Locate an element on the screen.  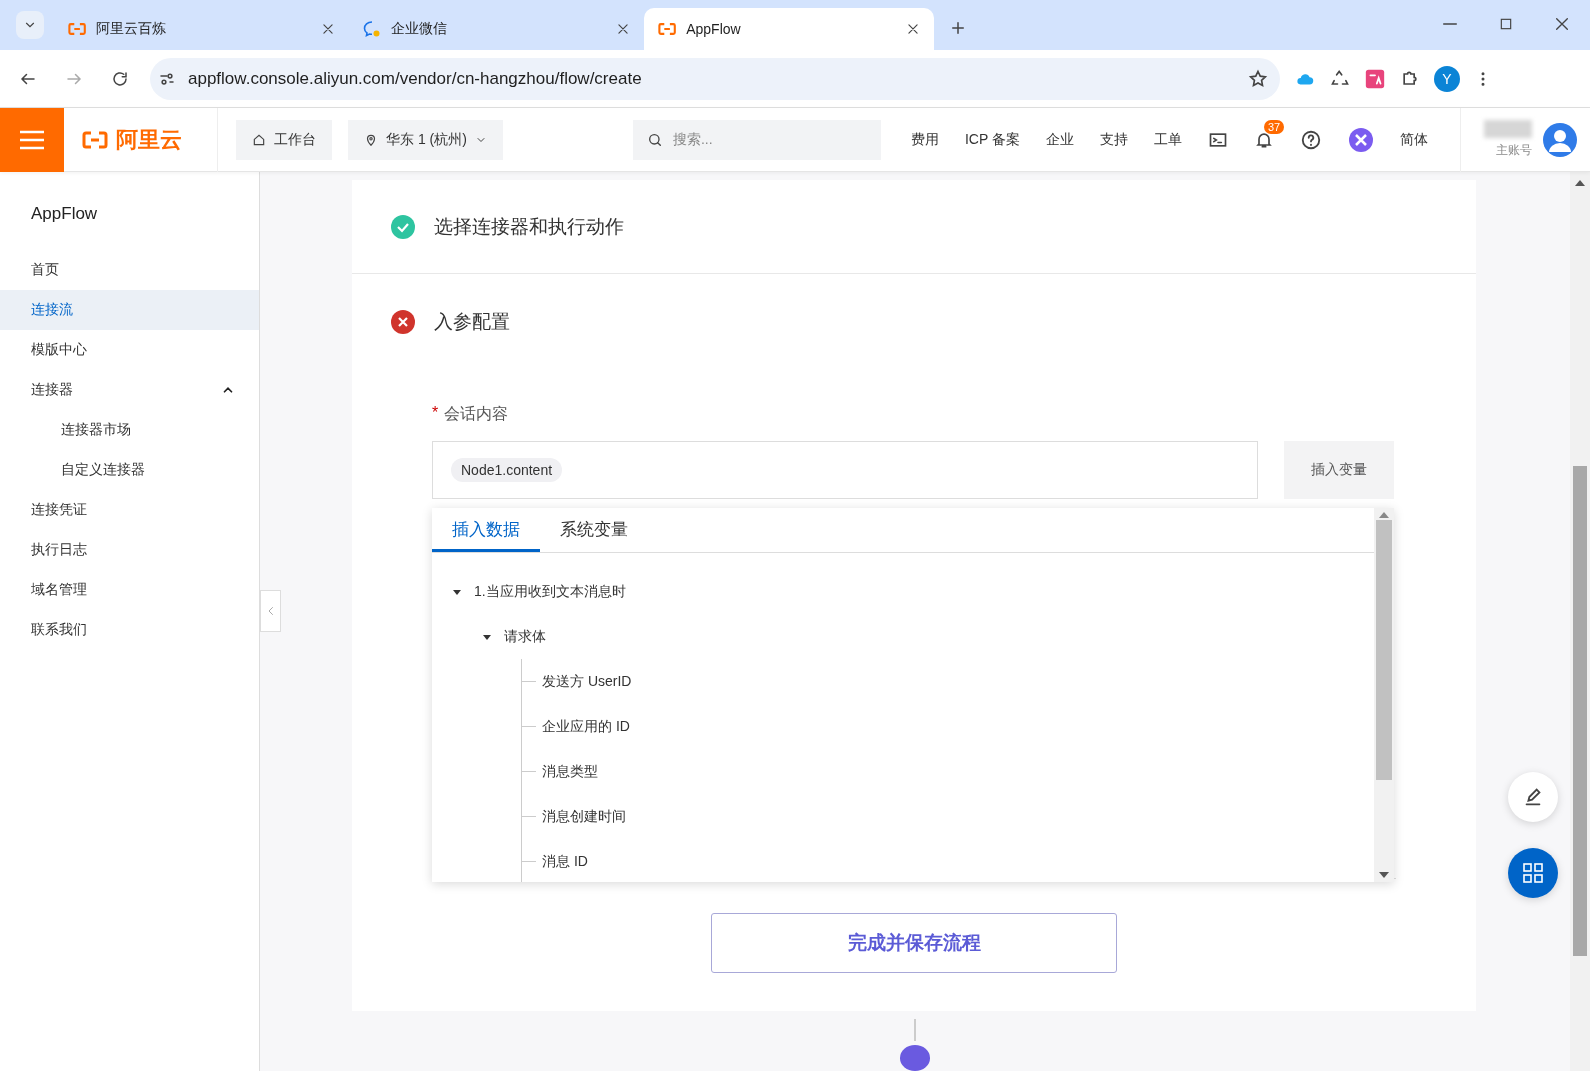
location-pin-icon is located at coordinates (371, 139).